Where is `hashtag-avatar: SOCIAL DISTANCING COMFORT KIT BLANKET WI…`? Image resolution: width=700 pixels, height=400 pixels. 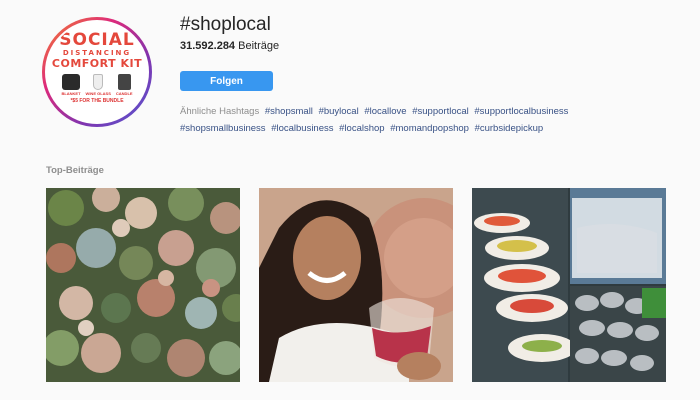
hashtag-avatar: SOCIAL DISTANCING COMFORT KIT BLANKET WI… is located at coordinates (97, 72).